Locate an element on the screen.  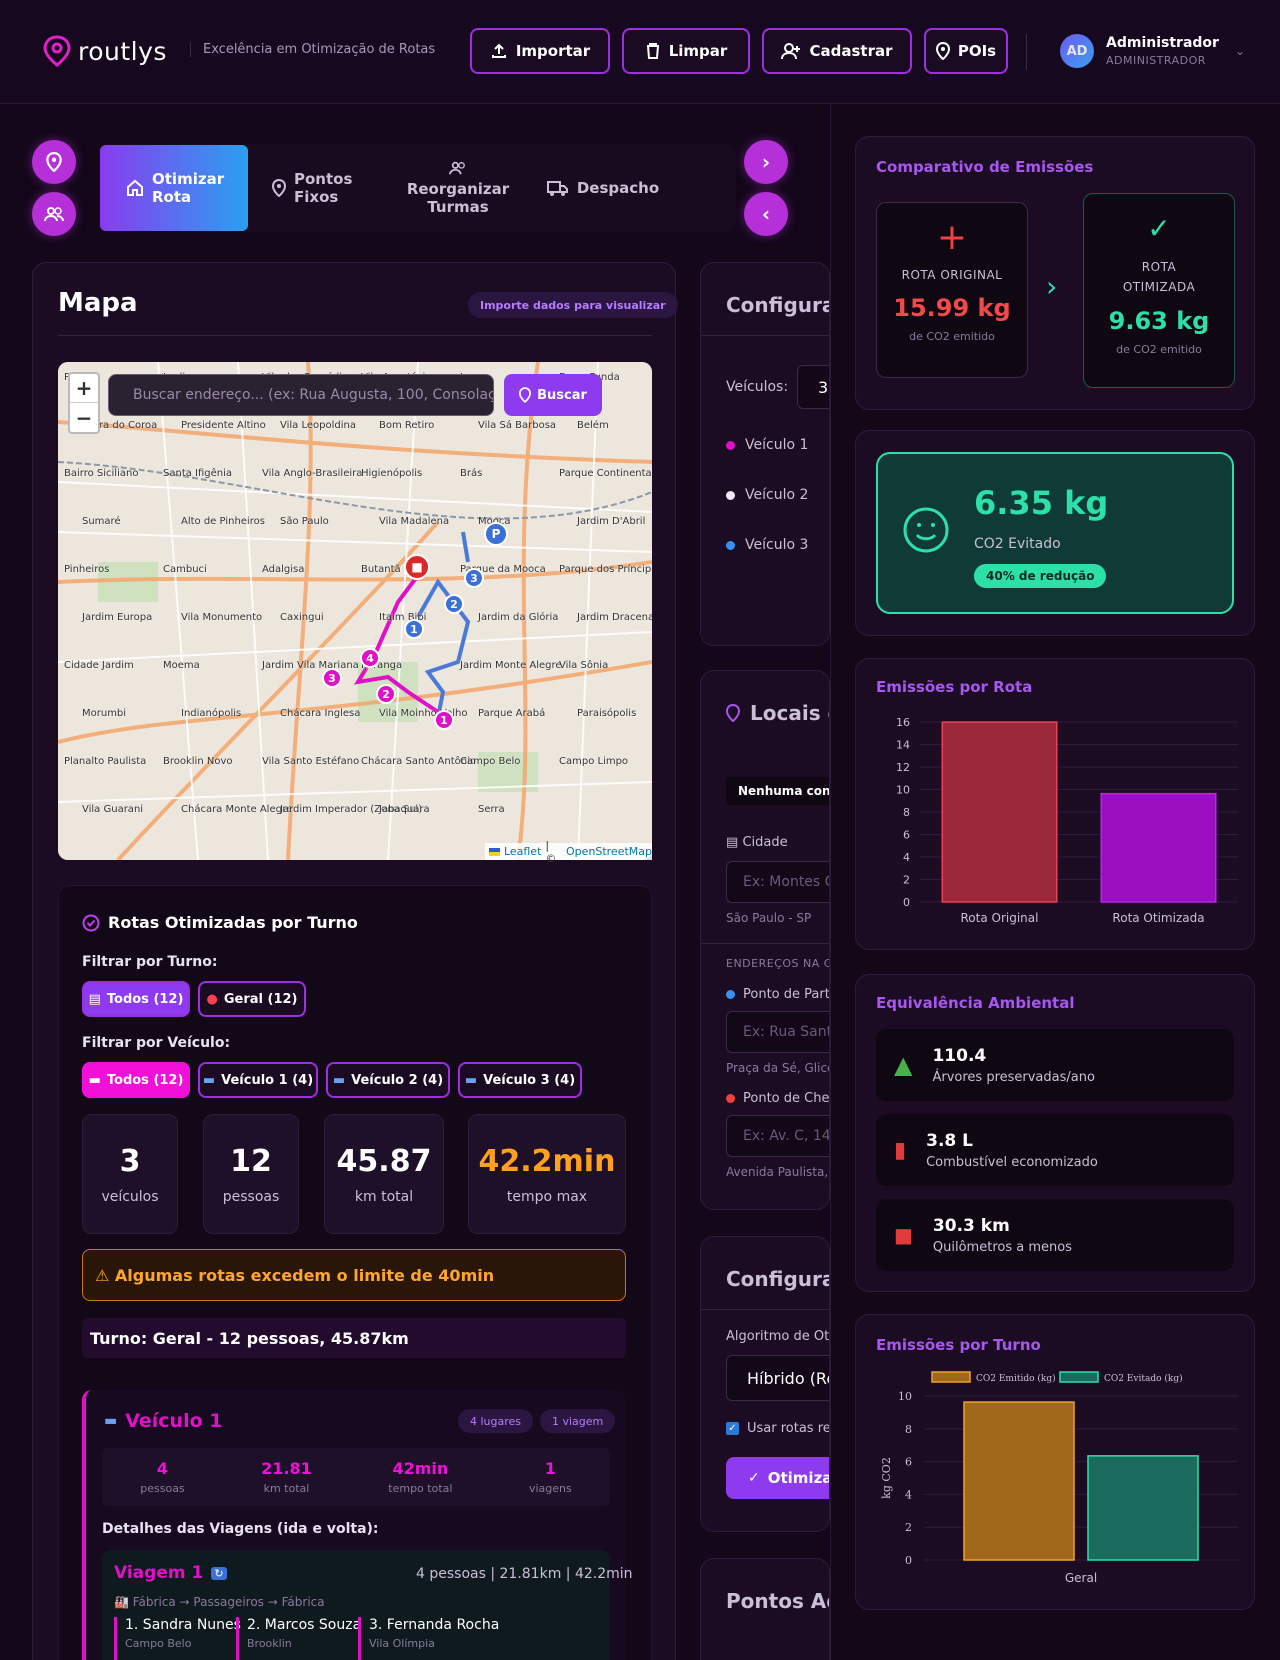
chegada-input: Ex: Av. C, 141 is located at coordinates (777, 1136).